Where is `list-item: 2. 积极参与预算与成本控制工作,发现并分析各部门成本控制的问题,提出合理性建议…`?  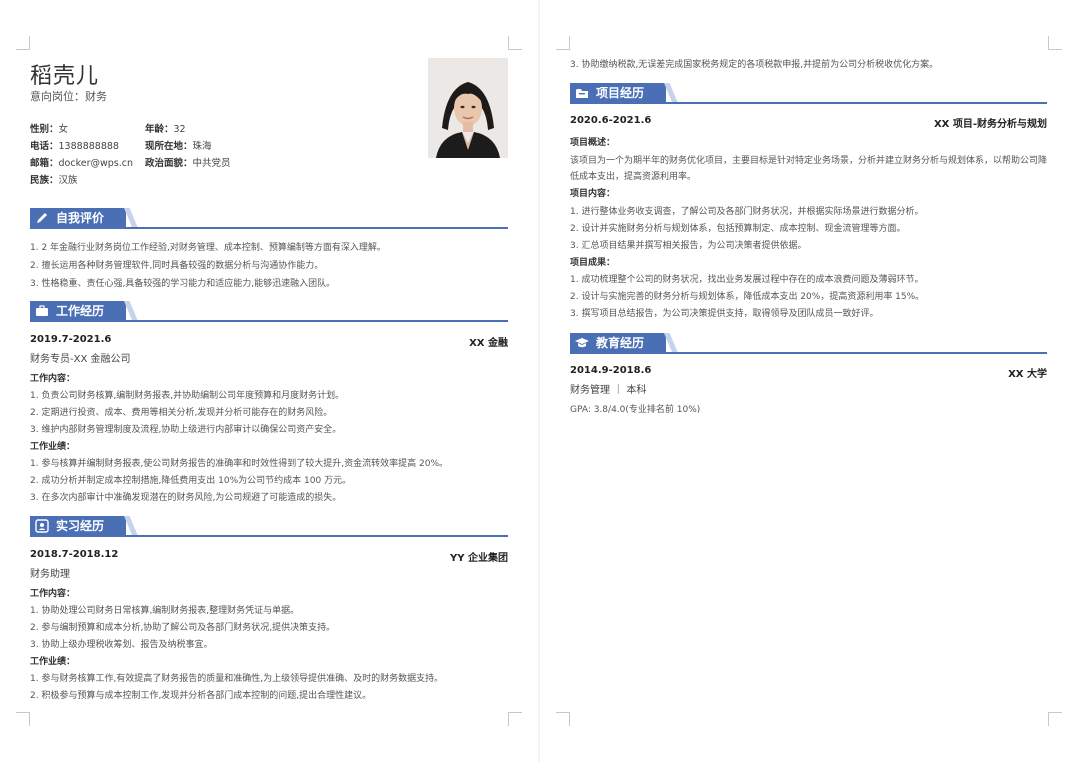
list-item: 2. 积极参与预算与成本控制工作,发现并分析各部门成本控制的问题,提出合理性建议… is located at coordinates (201, 696).